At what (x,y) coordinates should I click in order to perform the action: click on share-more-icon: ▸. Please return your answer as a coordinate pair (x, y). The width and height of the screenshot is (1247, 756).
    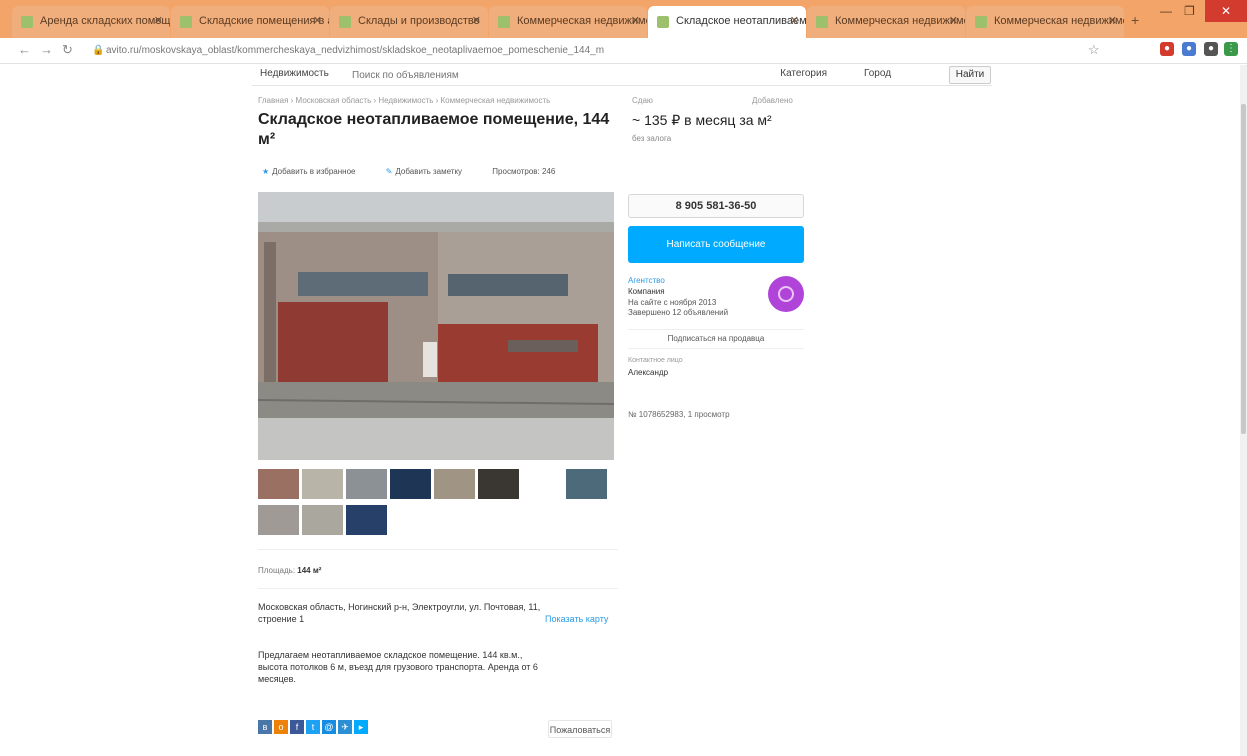
    Looking at the image, I should click on (361, 727).